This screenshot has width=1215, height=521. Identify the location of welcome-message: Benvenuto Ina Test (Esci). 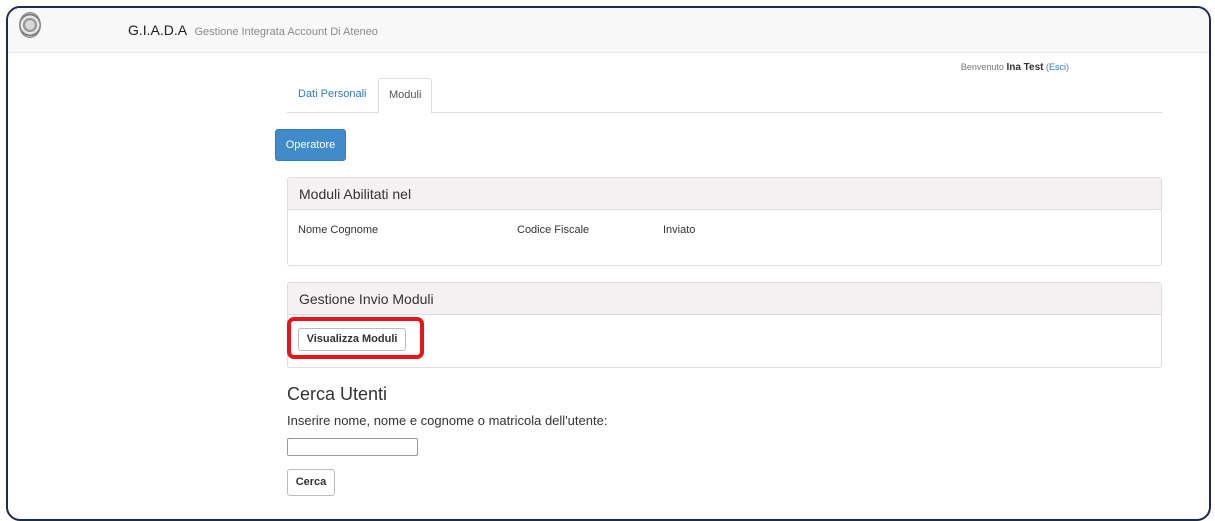
(1014, 67).